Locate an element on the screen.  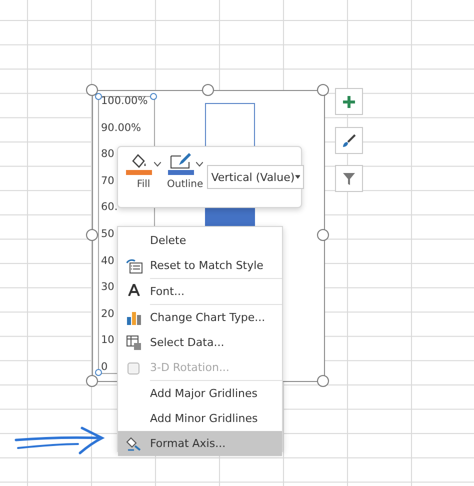
axis-label: 30 is located at coordinates (107, 287).